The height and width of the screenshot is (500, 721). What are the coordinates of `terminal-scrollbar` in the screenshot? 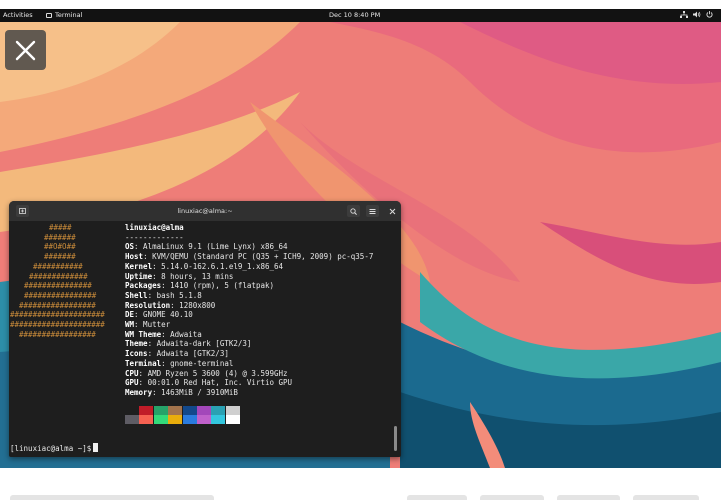 It's located at (396, 339).